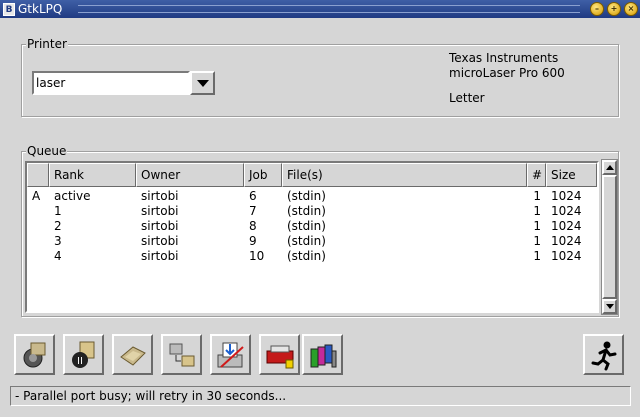  I want to click on exit-button, so click(603, 354).